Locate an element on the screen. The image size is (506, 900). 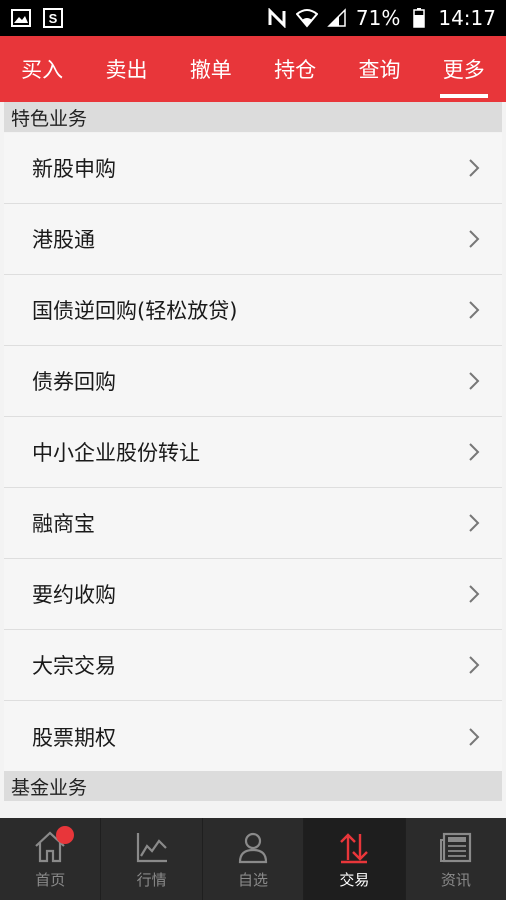
list-item-label: 债券回购 is located at coordinates (74, 382).